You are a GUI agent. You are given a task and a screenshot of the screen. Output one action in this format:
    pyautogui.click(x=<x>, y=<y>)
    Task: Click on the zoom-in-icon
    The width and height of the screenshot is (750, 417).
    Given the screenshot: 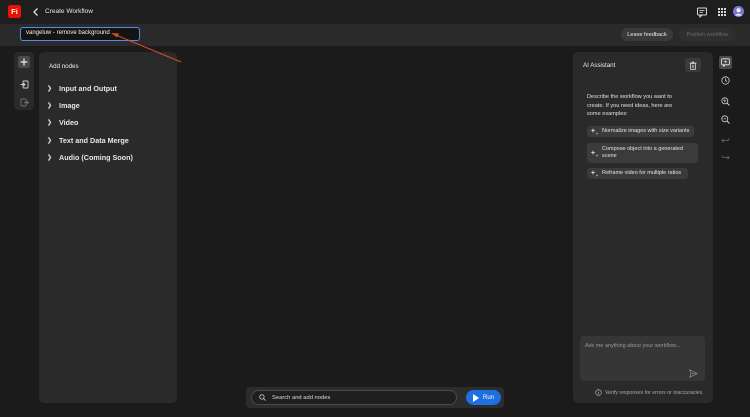 What is the action you would take?
    pyautogui.click(x=725, y=101)
    